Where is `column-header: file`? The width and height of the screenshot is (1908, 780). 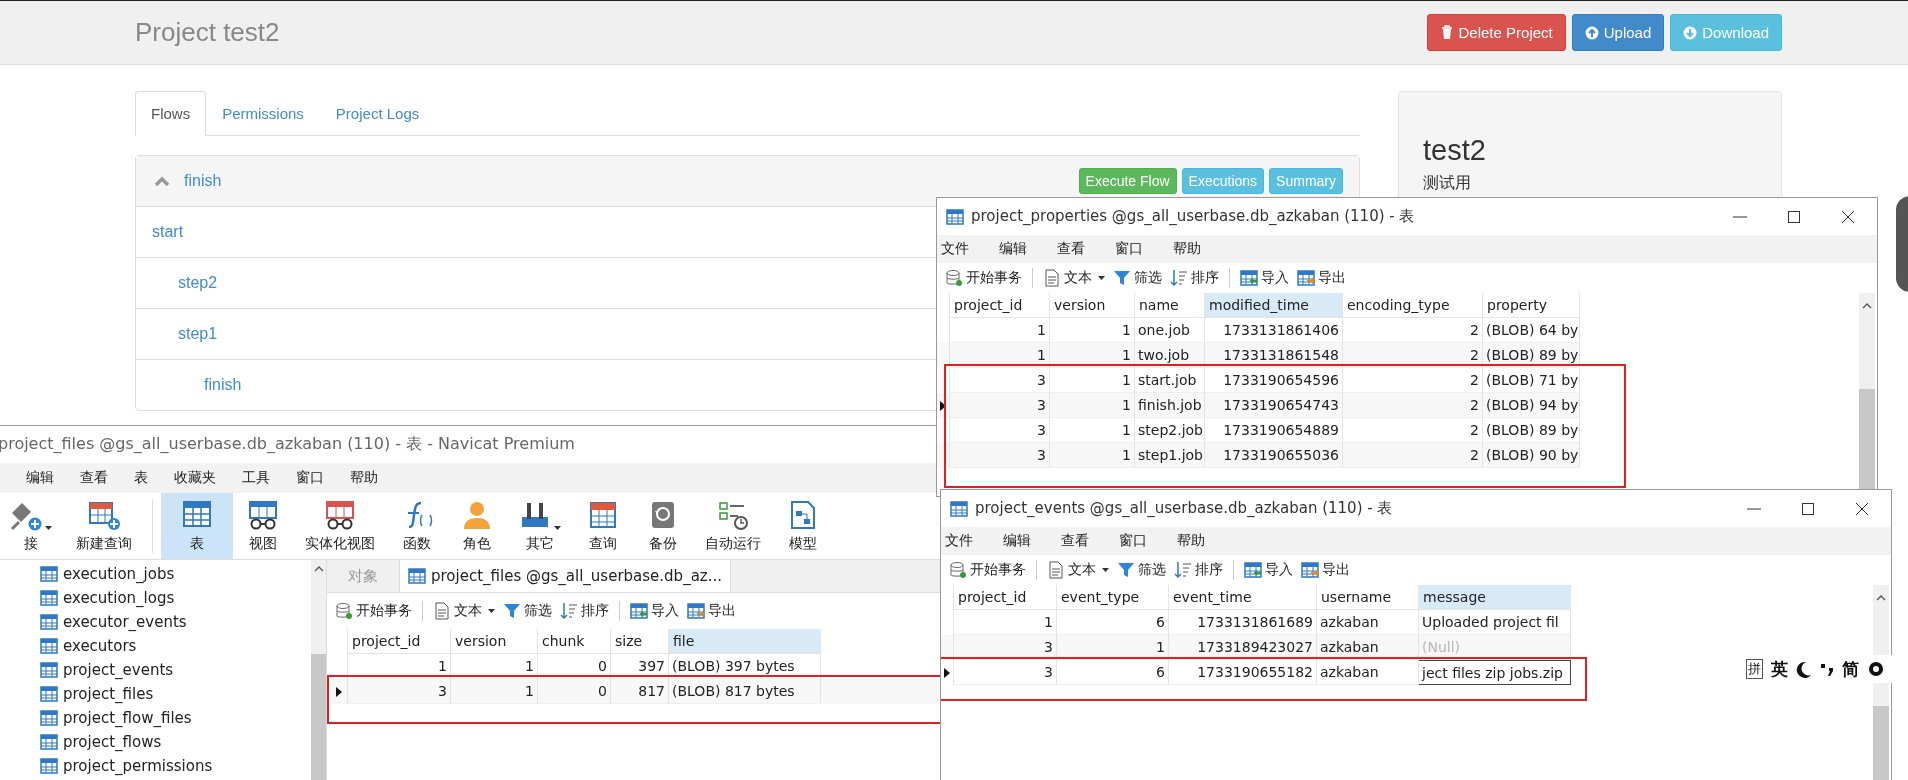
column-header: file is located at coordinates (745, 641).